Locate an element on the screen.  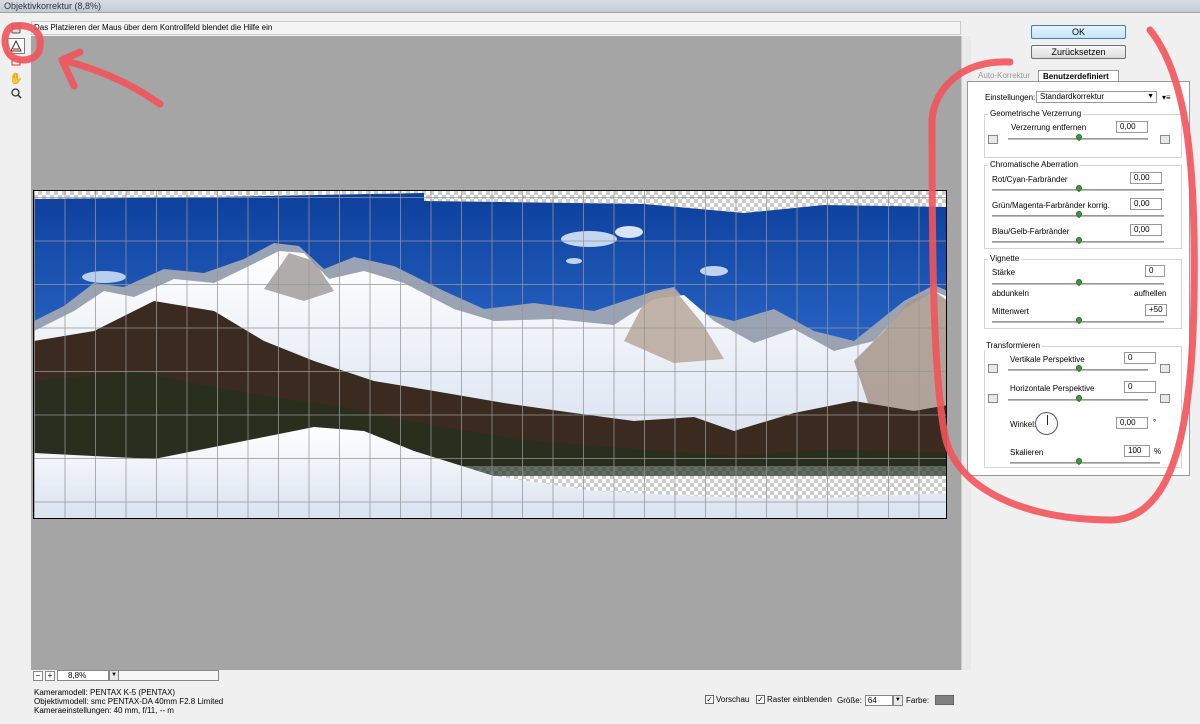
tool-circle-annotation is located at coordinates (22, 43).